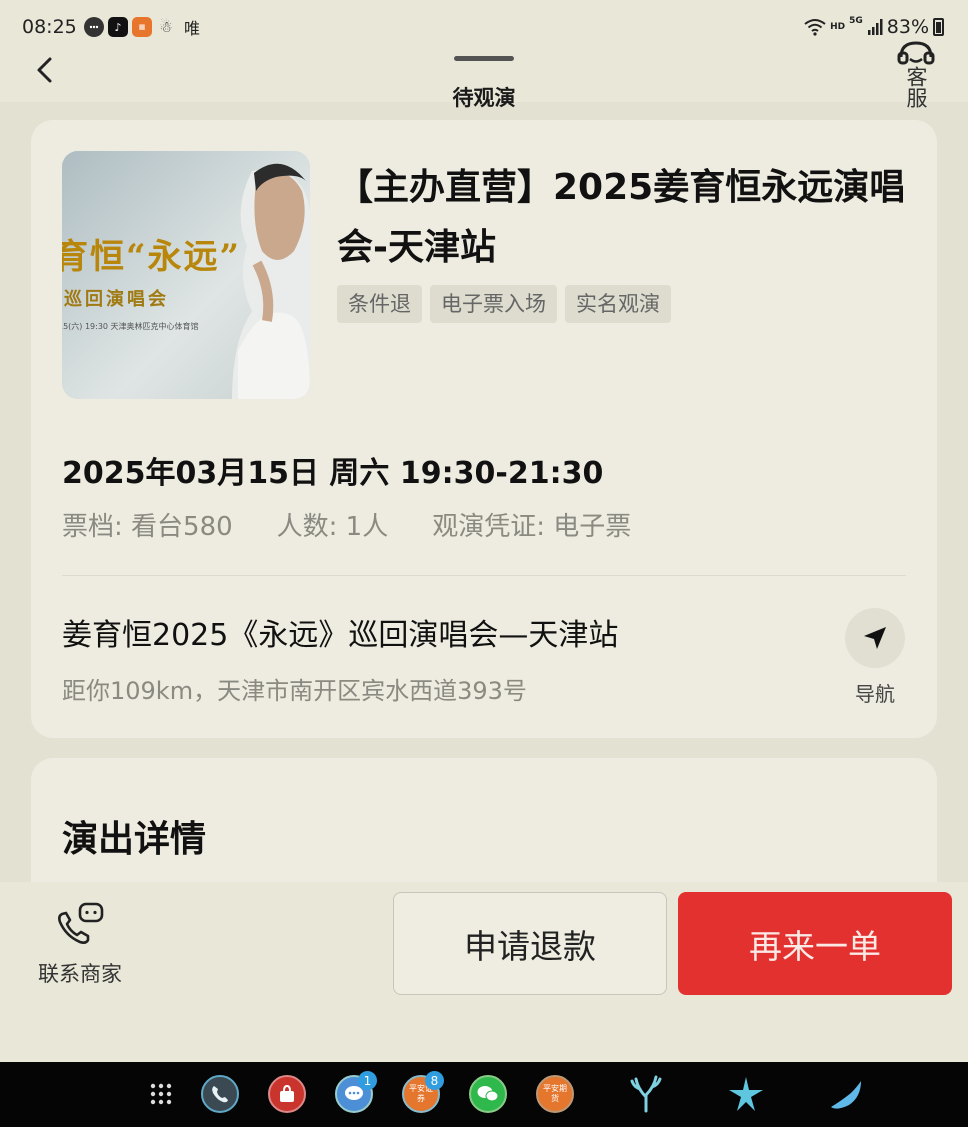 The width and height of the screenshot is (968, 1127). What do you see at coordinates (130, 326) in the screenshot?
I see `poster-small-text: 15(六) 19:30 天津奥林匹克中心体育馆` at bounding box center [130, 326].